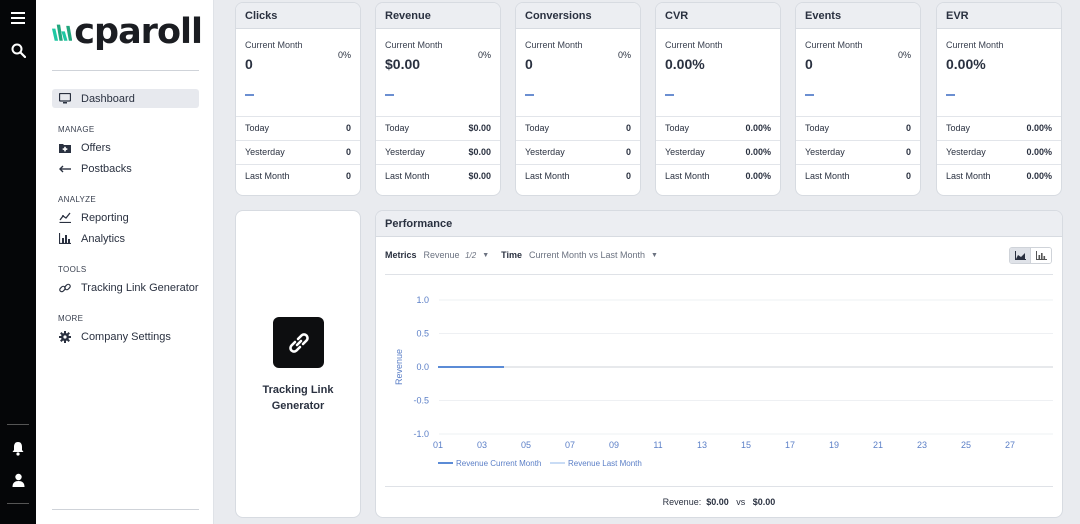 This screenshot has height=524, width=1080. Describe the element at coordinates (628, 128) in the screenshot. I see `today-value: 0` at that location.